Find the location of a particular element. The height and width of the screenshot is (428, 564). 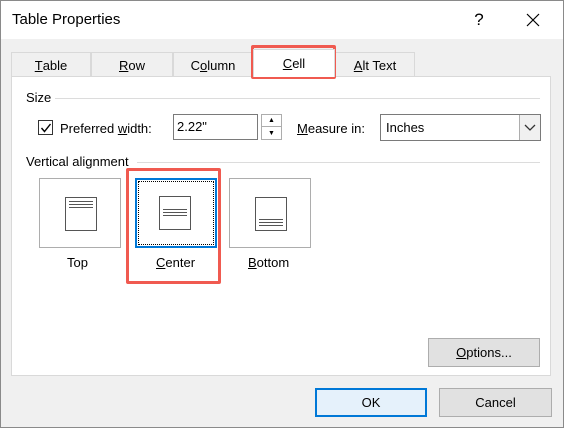

valign-center-button is located at coordinates (176, 213).